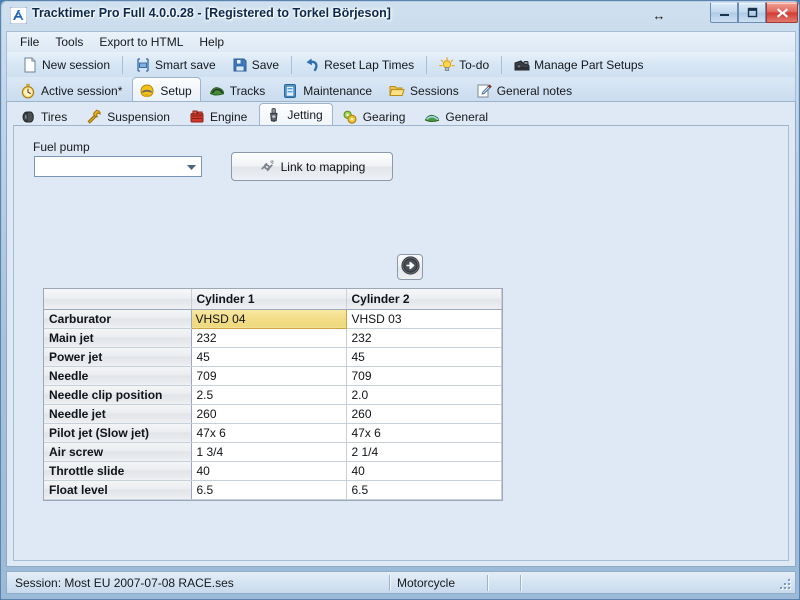 Image resolution: width=800 pixels, height=600 pixels. I want to click on minimize-button, so click(724, 12).